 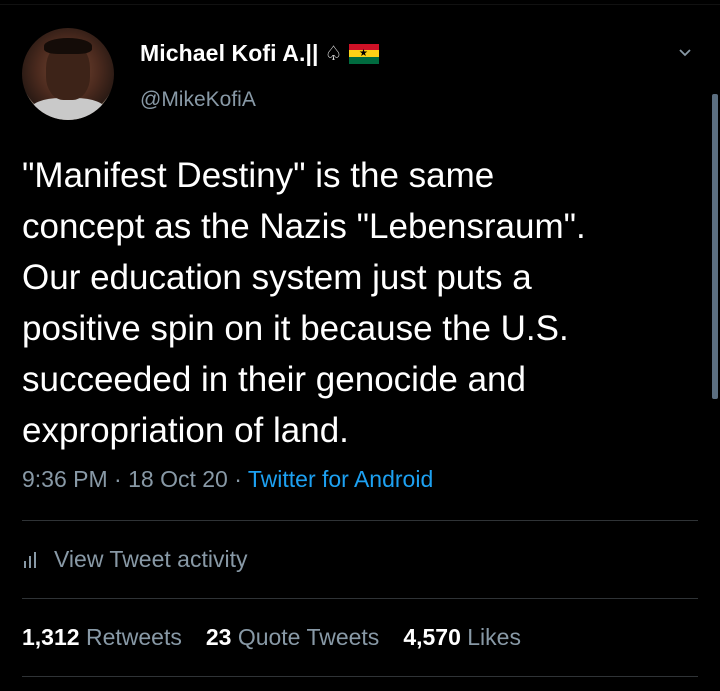 What do you see at coordinates (462, 637) in the screenshot?
I see `likes-stat: 4,570 Likes` at bounding box center [462, 637].